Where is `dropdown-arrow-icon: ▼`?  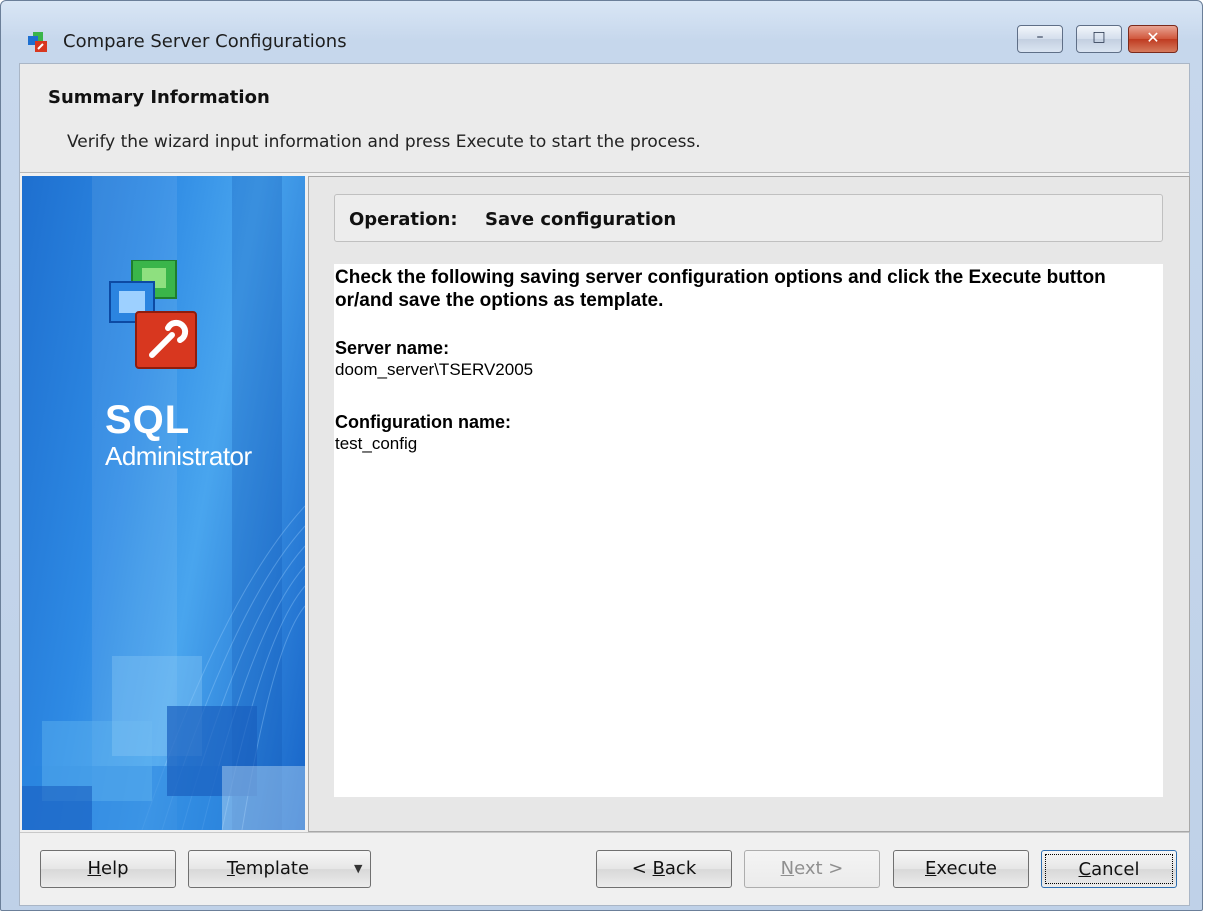
dropdown-arrow-icon: ▼ is located at coordinates (358, 868).